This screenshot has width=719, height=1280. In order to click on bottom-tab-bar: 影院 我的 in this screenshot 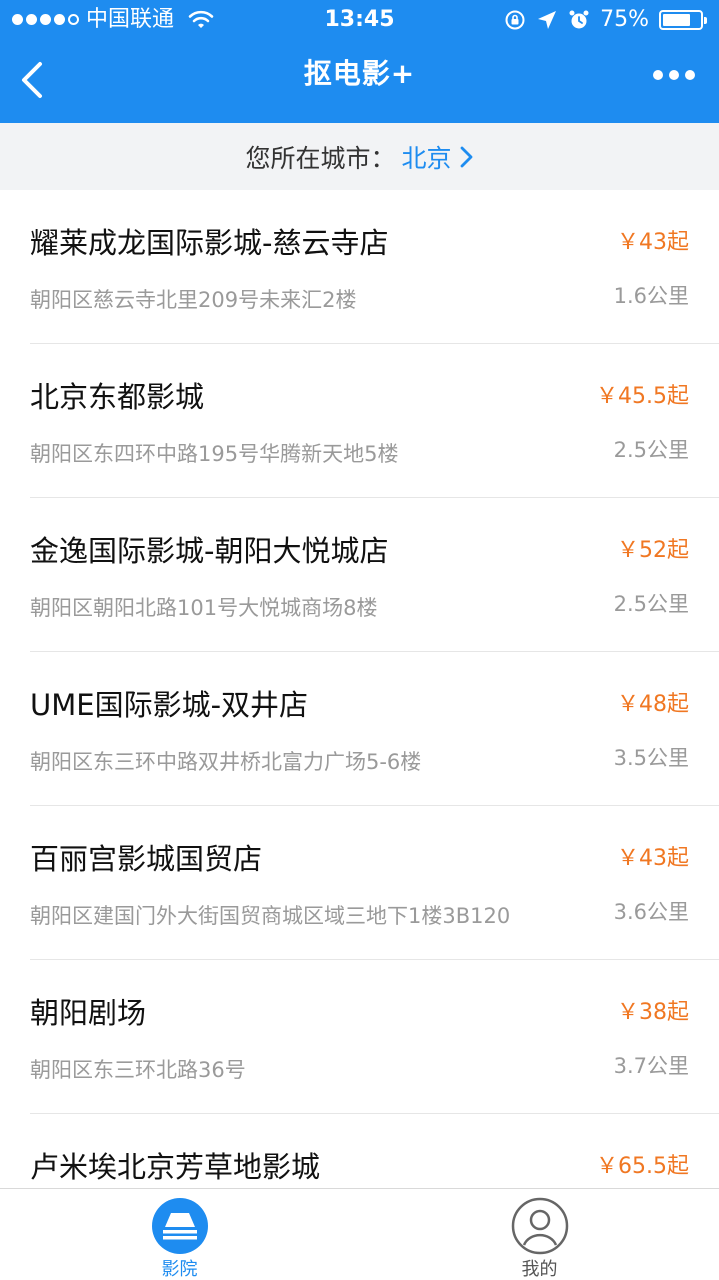, I will do `click(359, 1234)`.